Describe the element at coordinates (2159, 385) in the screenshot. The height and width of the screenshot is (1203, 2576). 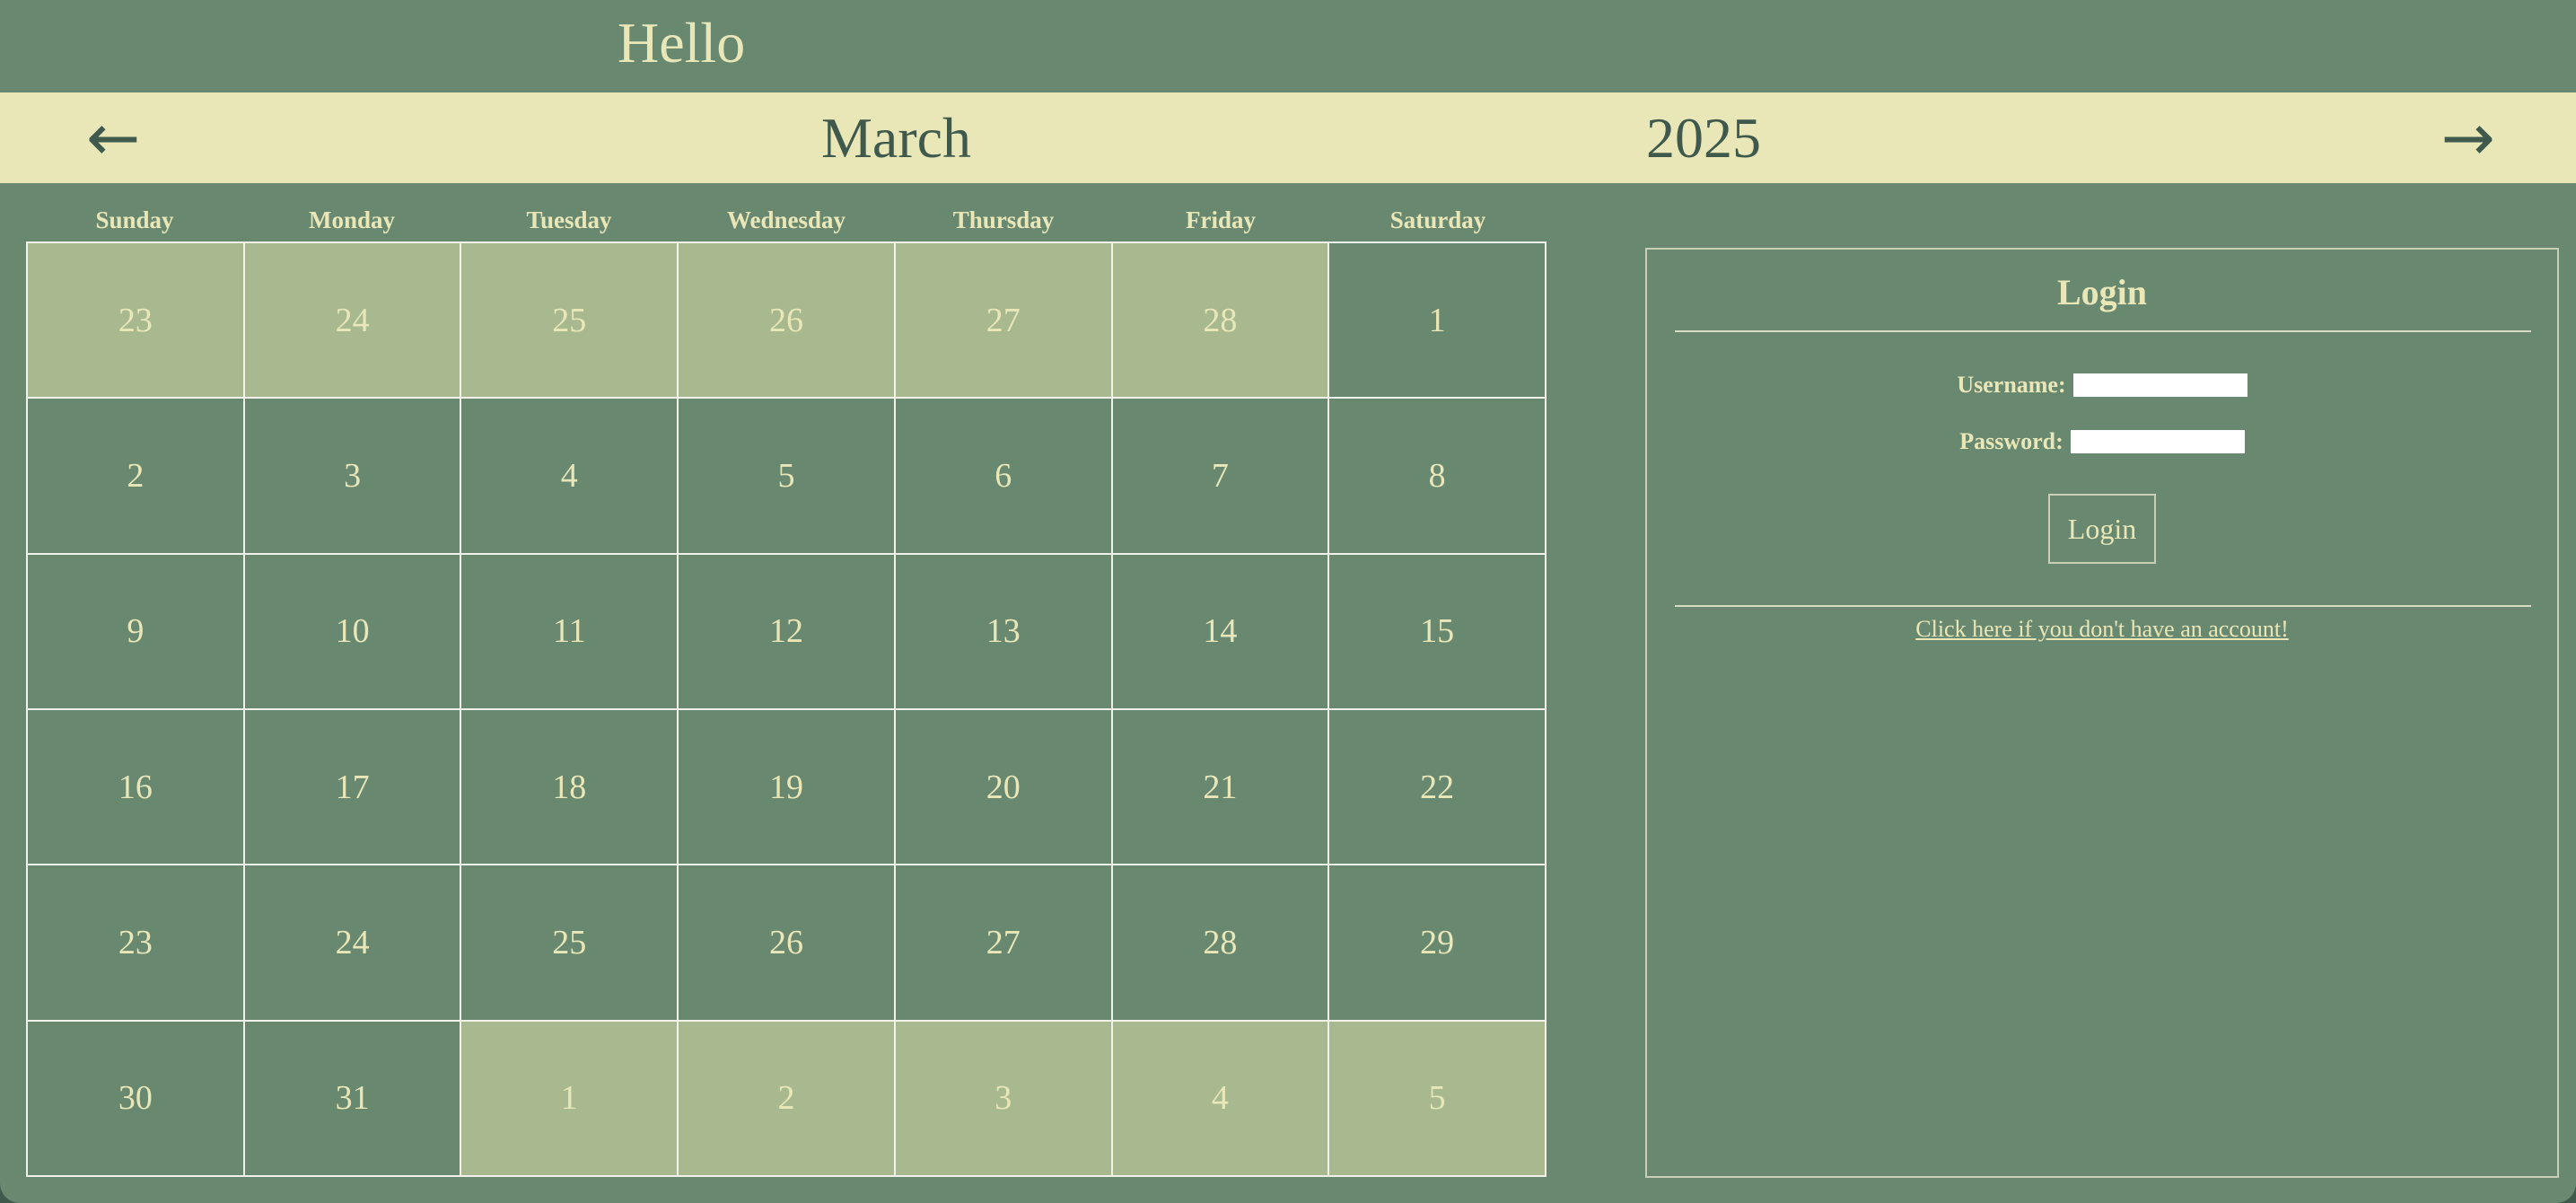
I see `username-input` at that location.